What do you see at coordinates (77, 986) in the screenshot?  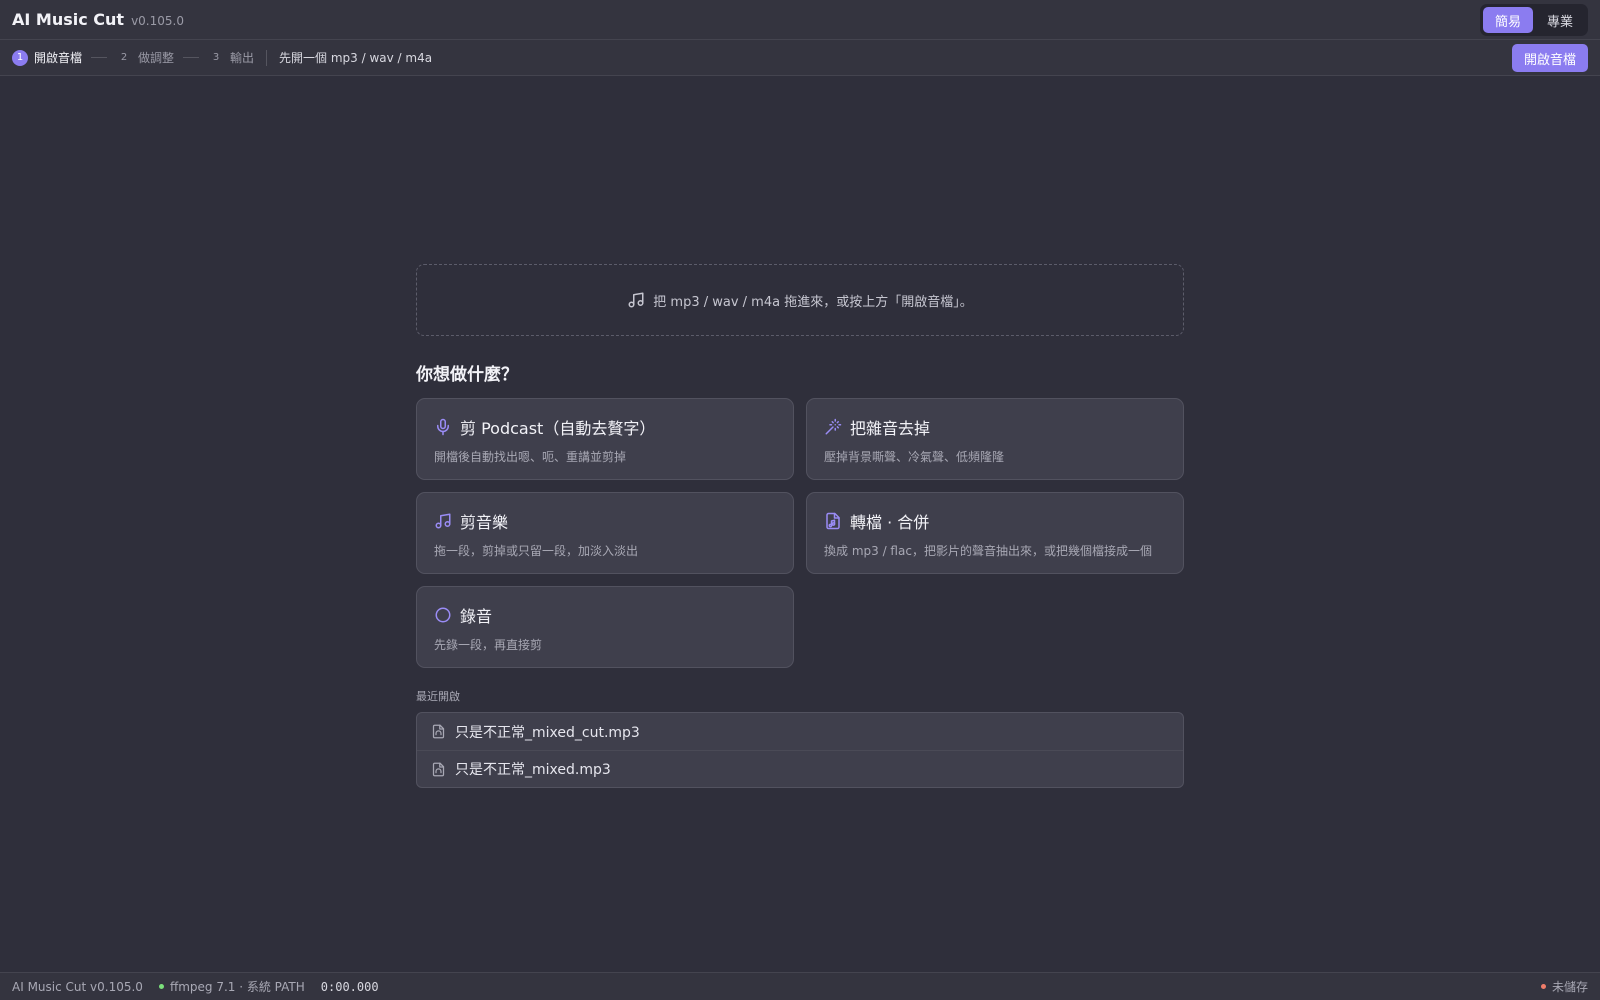 I see `status-version: AI Music Cut v0.105.0` at bounding box center [77, 986].